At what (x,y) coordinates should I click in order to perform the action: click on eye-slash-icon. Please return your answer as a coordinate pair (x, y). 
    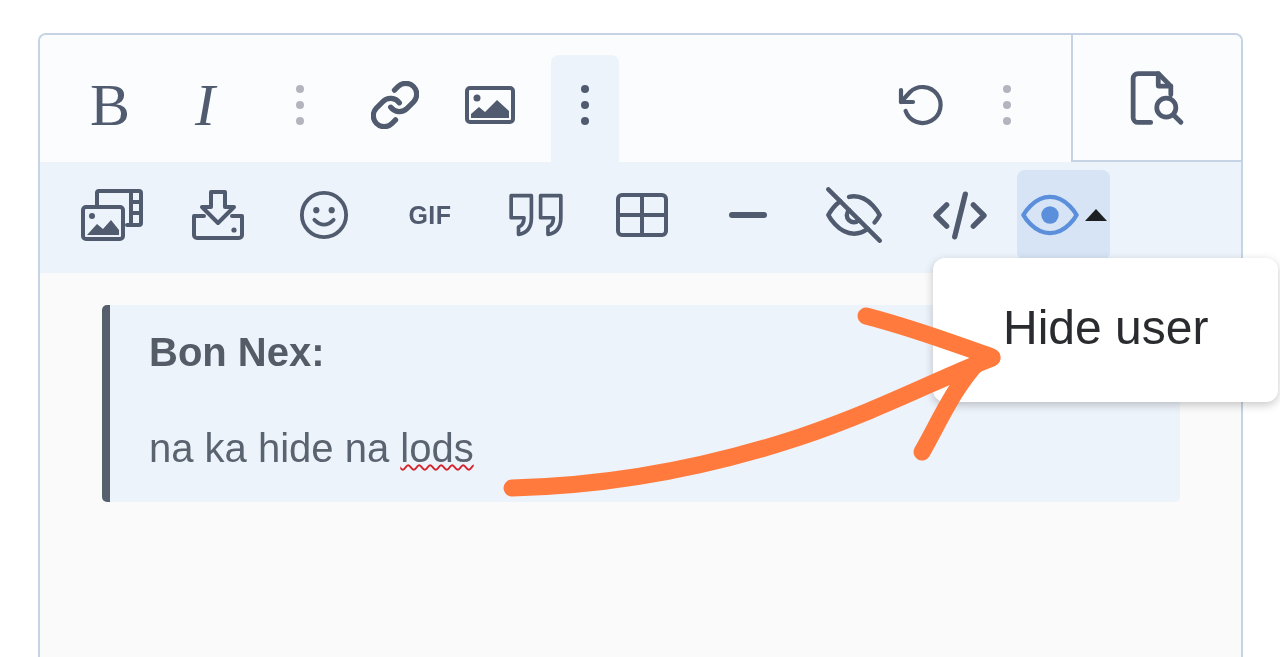
    Looking at the image, I should click on (854, 215).